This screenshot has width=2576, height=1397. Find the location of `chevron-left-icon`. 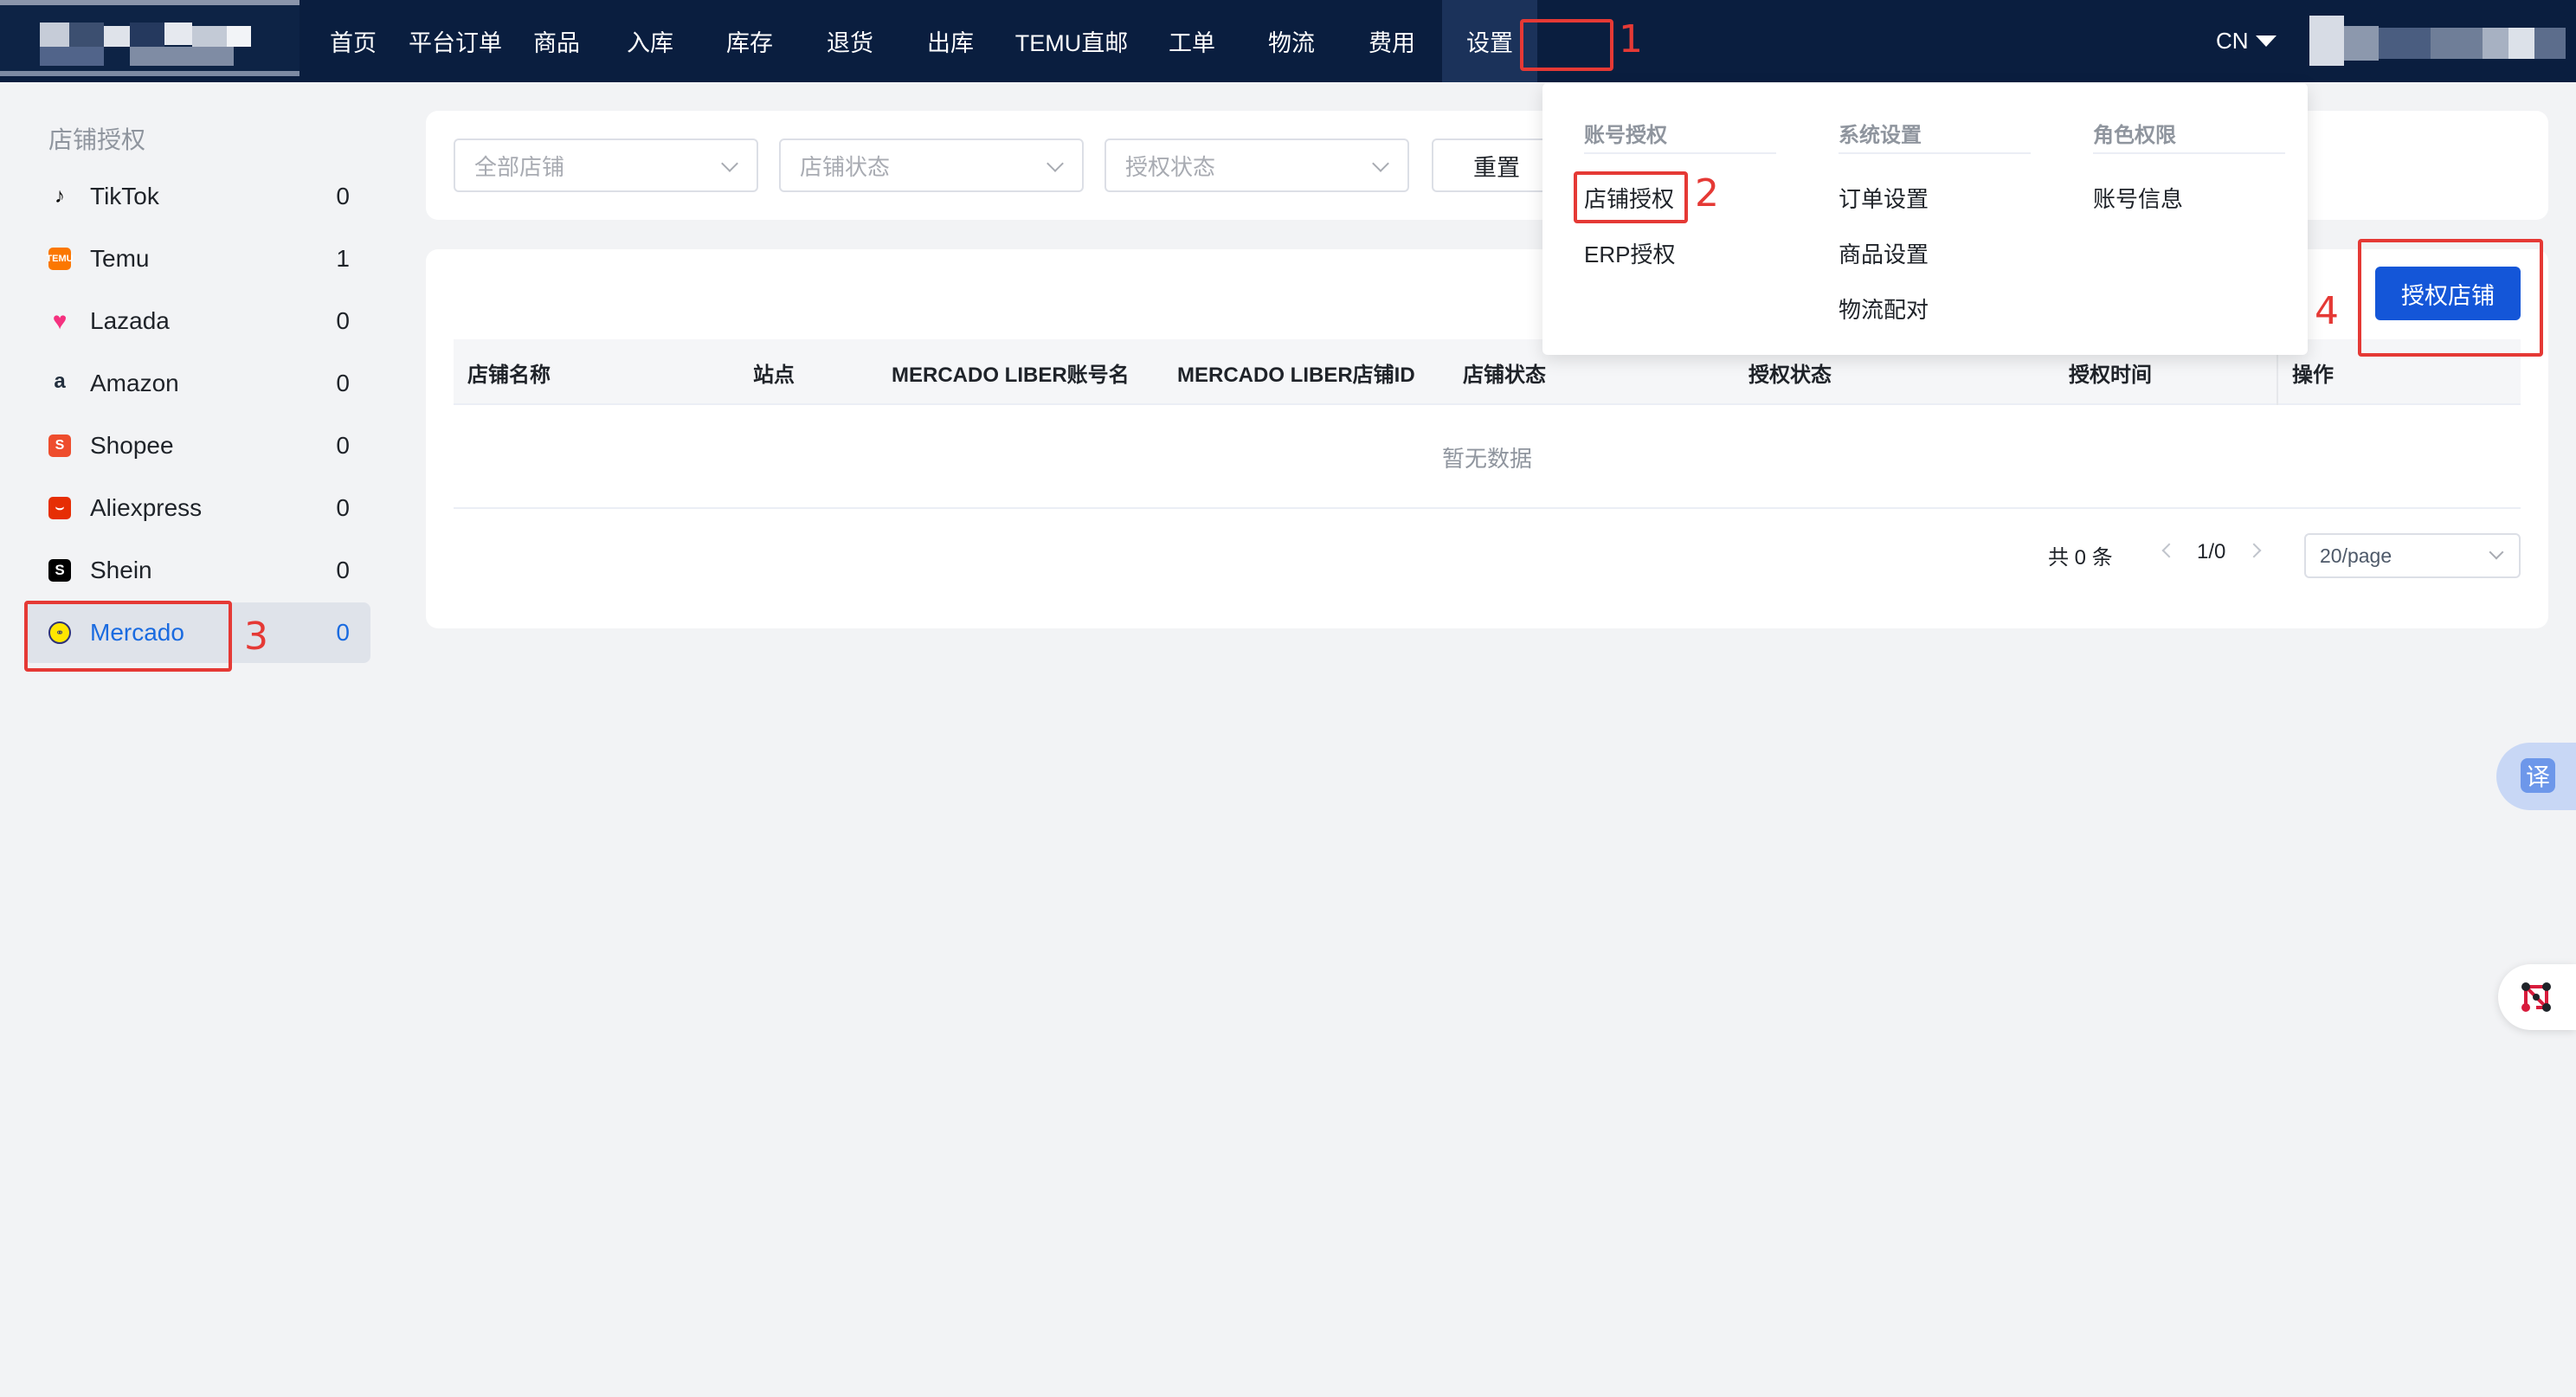

chevron-left-icon is located at coordinates (2166, 551).